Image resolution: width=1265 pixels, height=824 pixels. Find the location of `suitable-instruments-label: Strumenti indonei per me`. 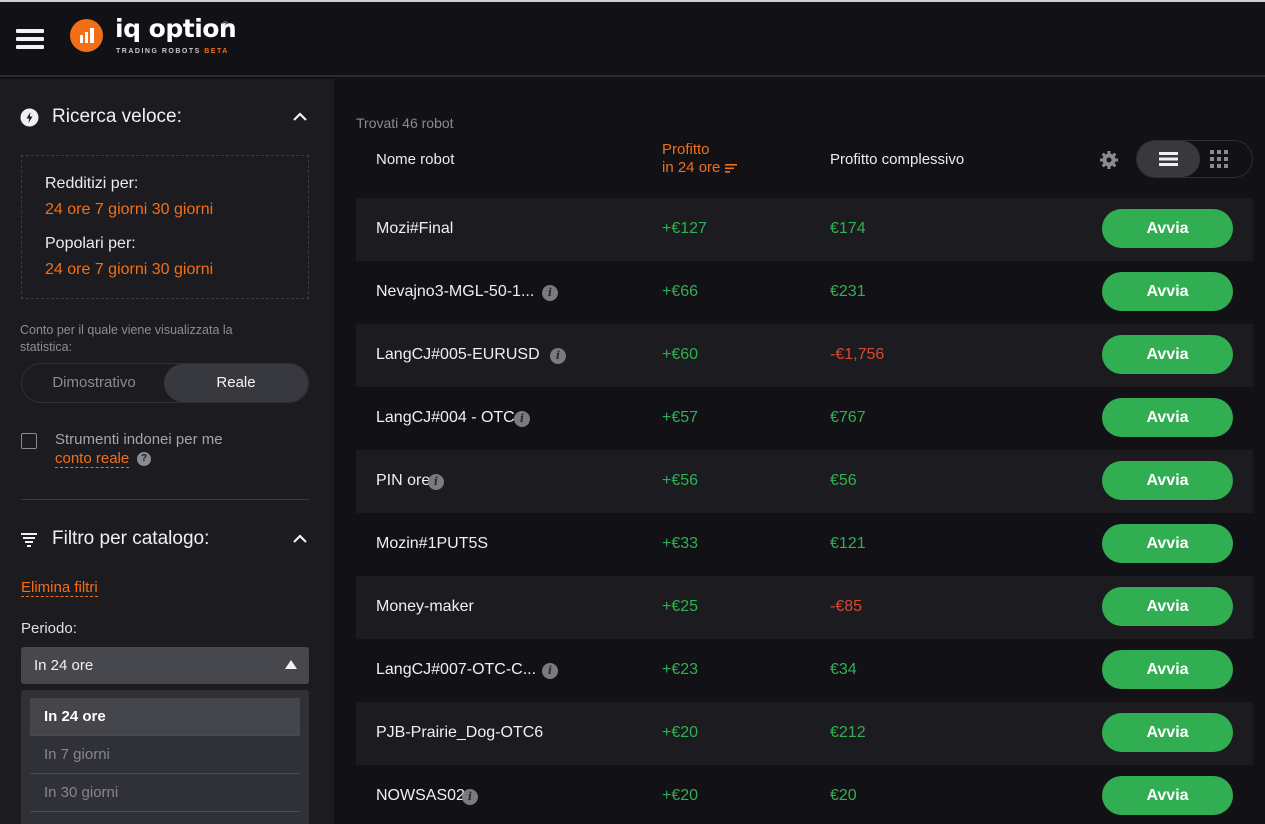

suitable-instruments-label: Strumenti indonei per me is located at coordinates (139, 439).